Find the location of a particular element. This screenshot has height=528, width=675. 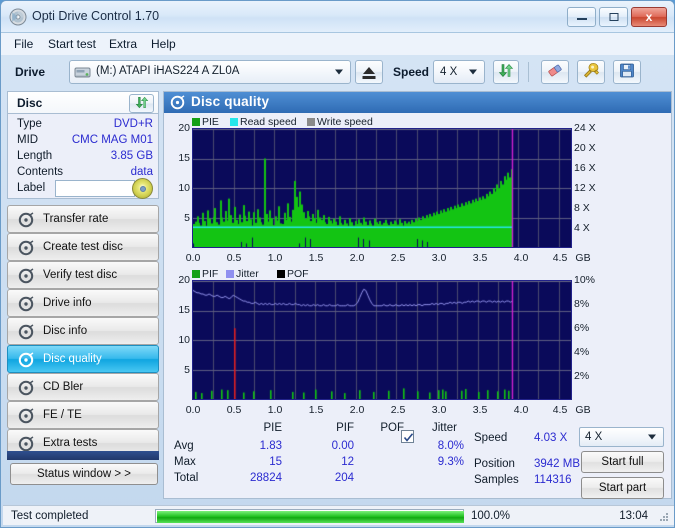

chart2-xtick: 1.0 is located at coordinates (275, 410).